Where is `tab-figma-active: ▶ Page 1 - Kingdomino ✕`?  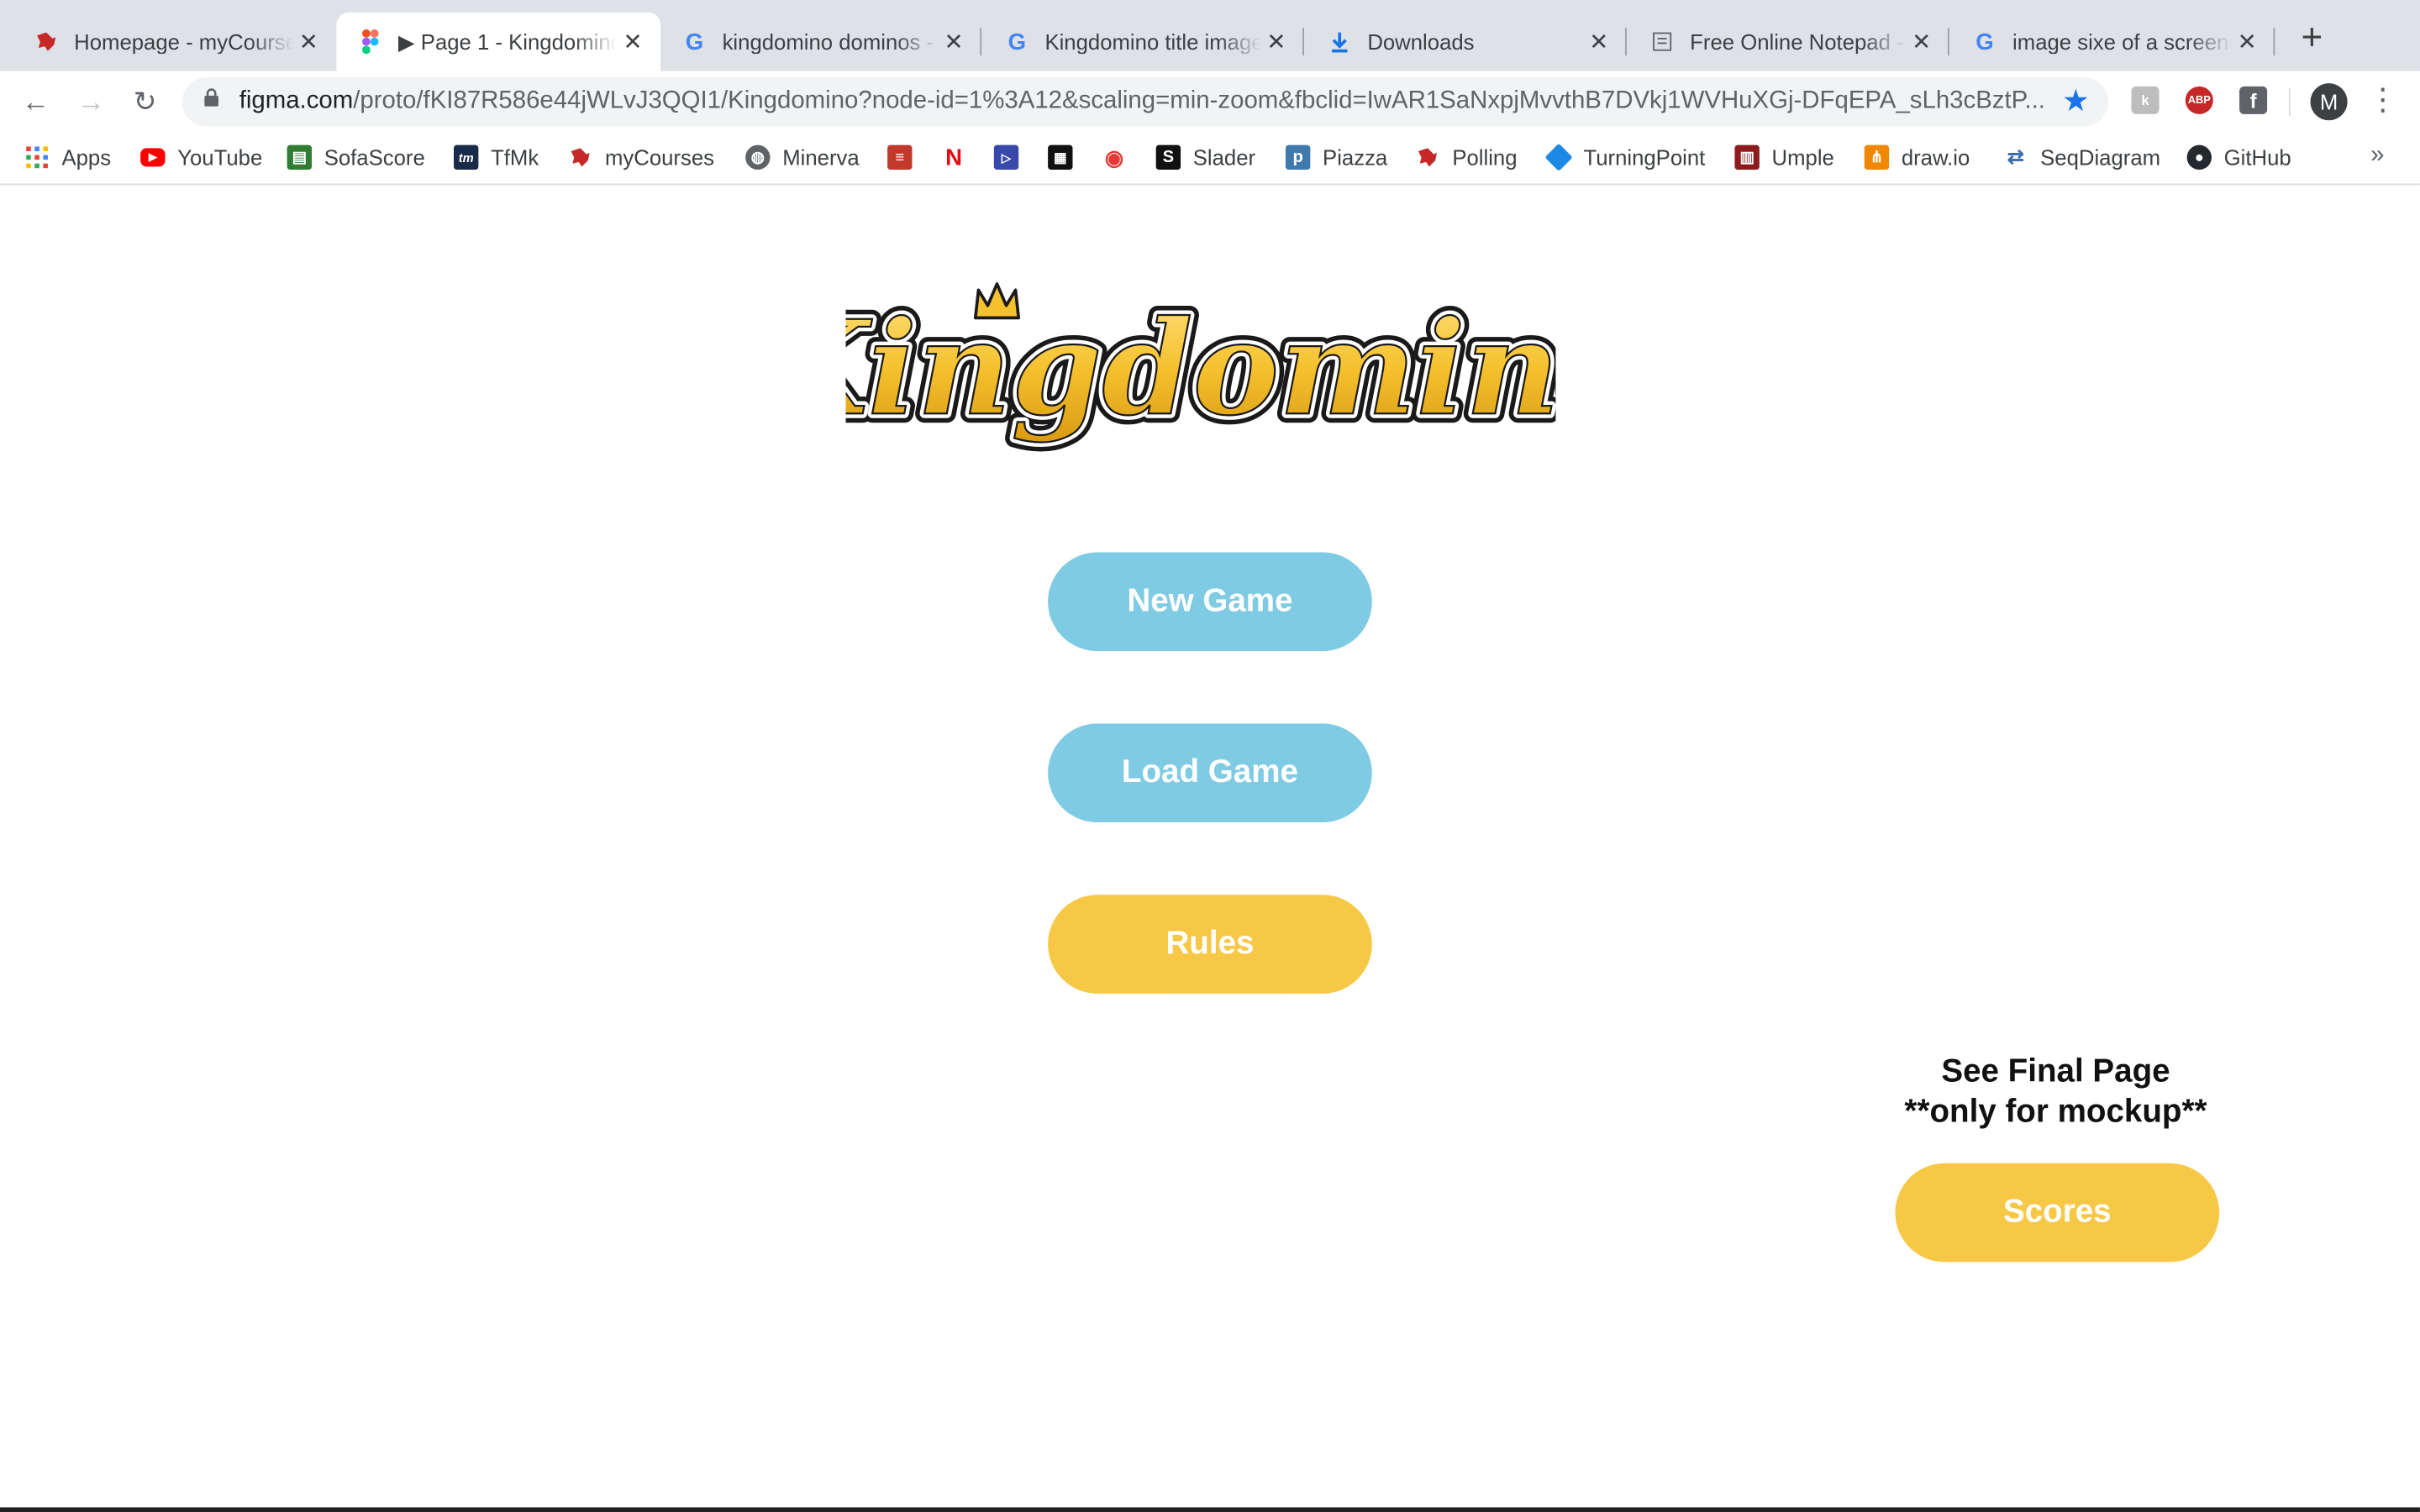
tab-figma-active: ▶ Page 1 - Kingdomino ✕ is located at coordinates (498, 41).